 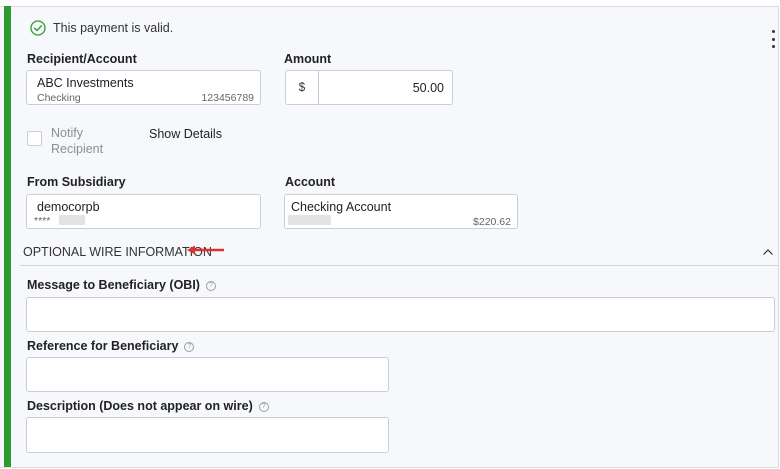 I want to click on notify-label-line2: Recipient, so click(x=77, y=149).